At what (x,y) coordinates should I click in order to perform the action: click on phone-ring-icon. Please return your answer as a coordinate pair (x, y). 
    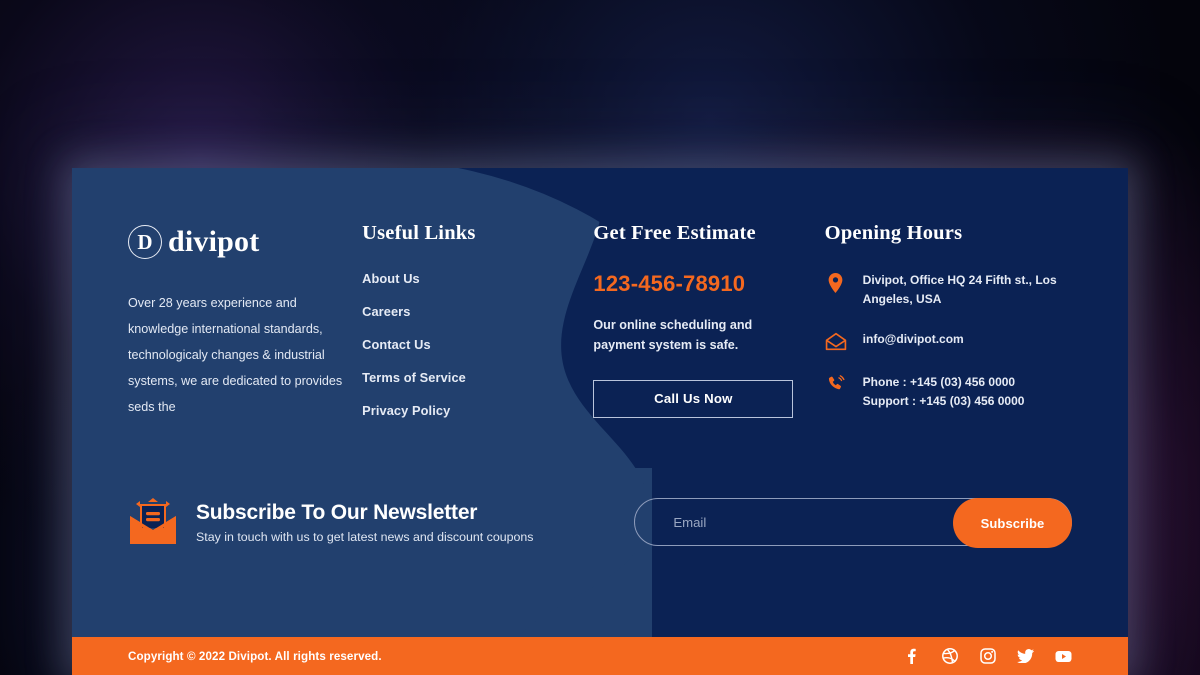
    Looking at the image, I should click on (836, 383).